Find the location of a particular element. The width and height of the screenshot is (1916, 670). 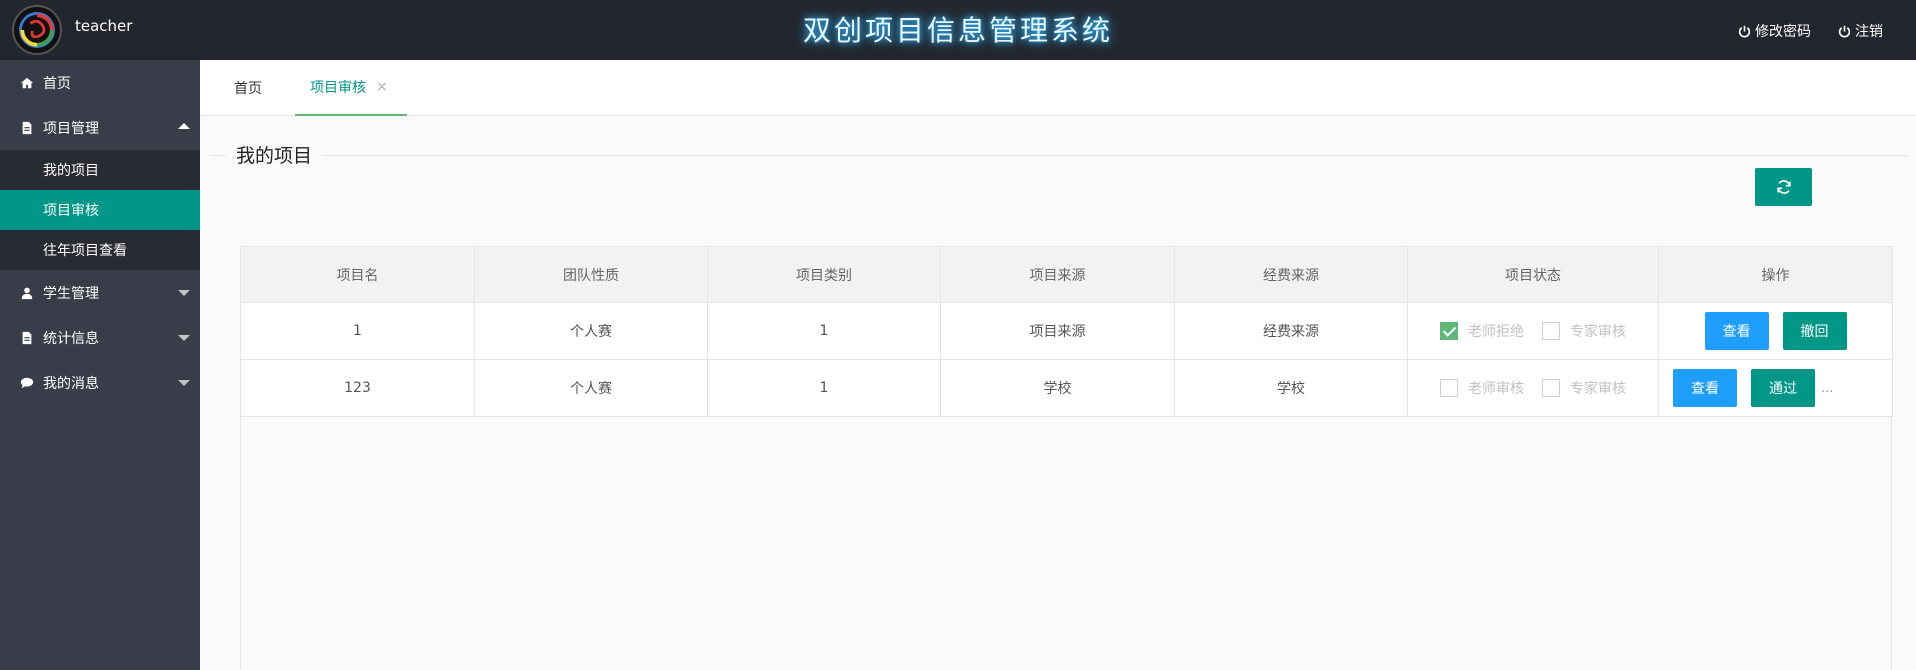

cell-source: 学校 is located at coordinates (1057, 388).